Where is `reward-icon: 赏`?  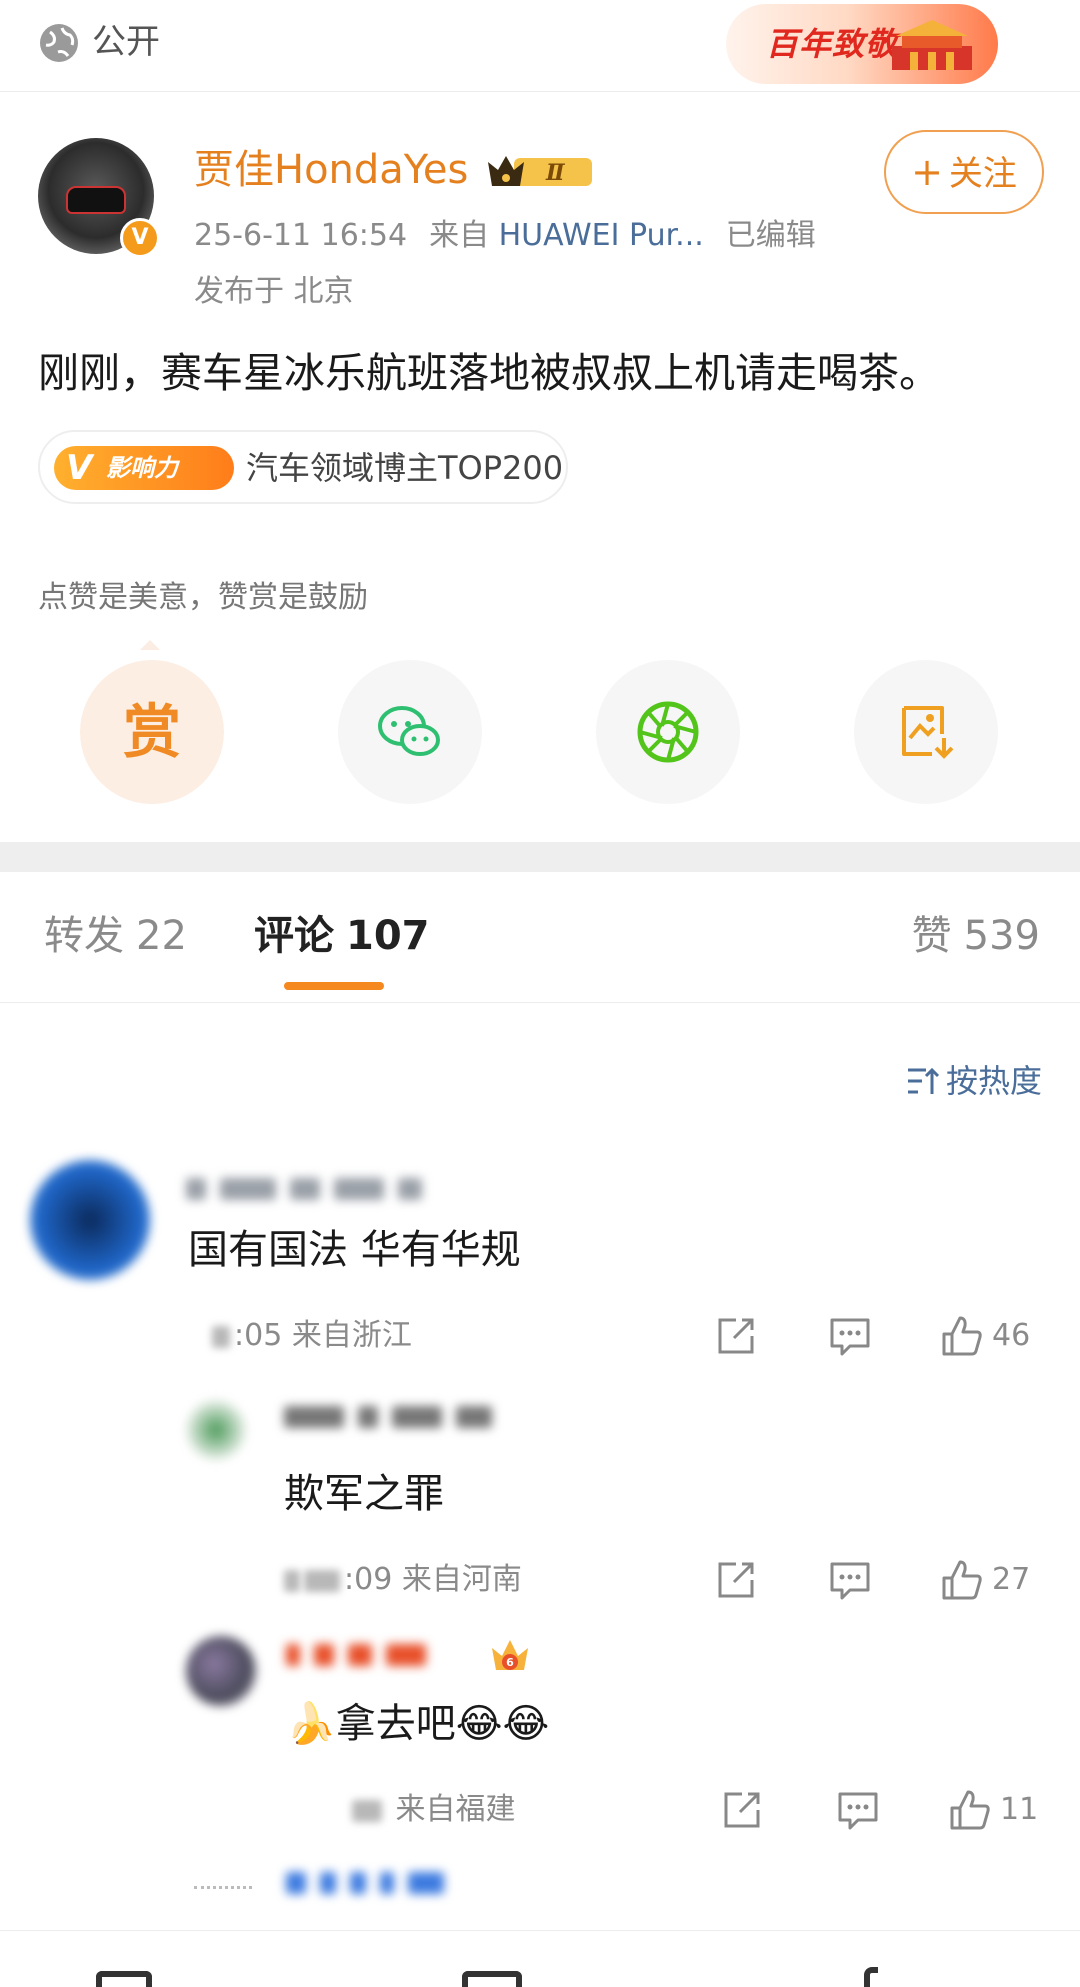 reward-icon: 赏 is located at coordinates (151, 732).